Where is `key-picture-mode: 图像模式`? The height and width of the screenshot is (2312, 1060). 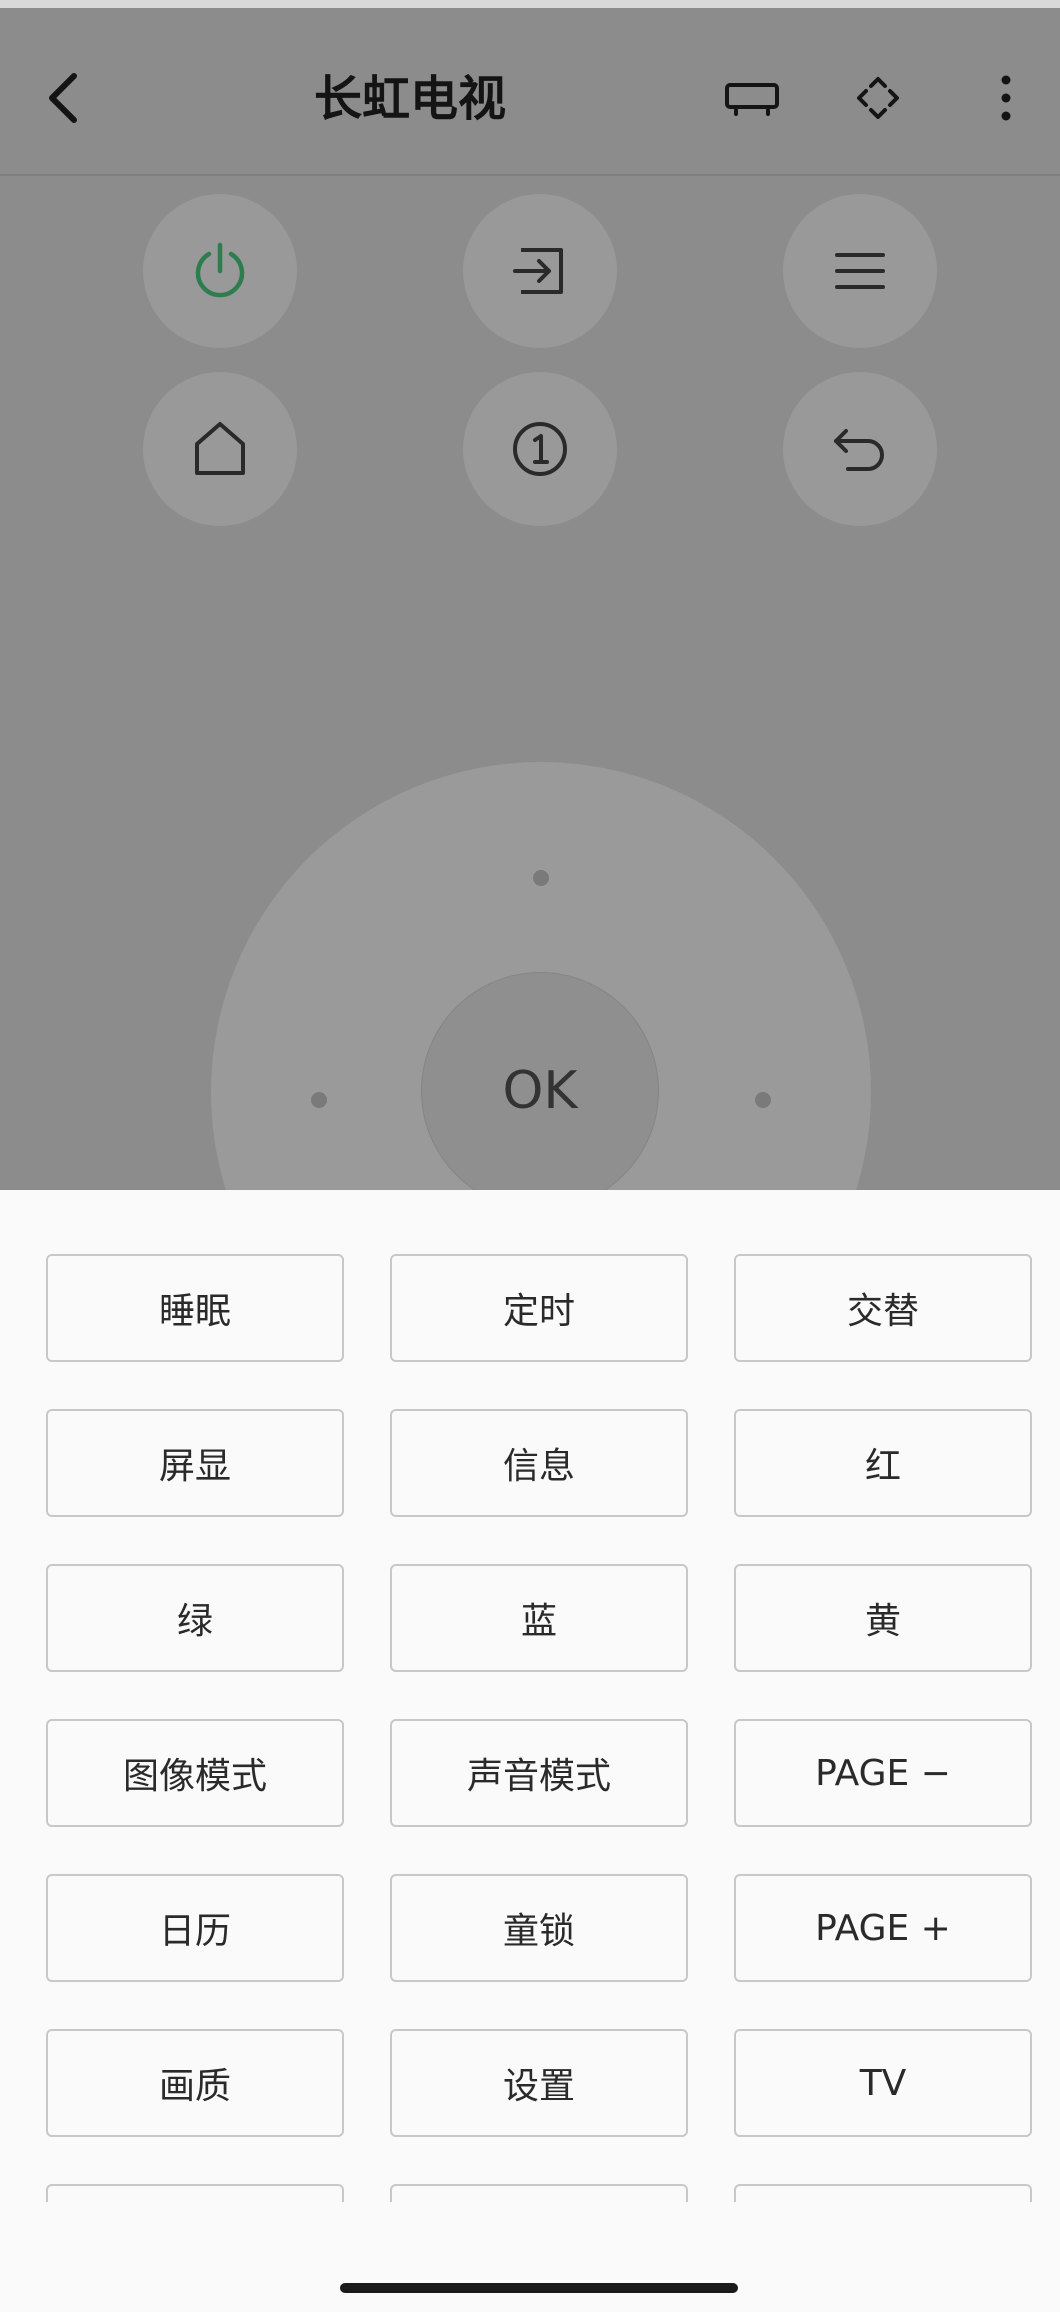
key-picture-mode: 图像模式 is located at coordinates (195, 1773).